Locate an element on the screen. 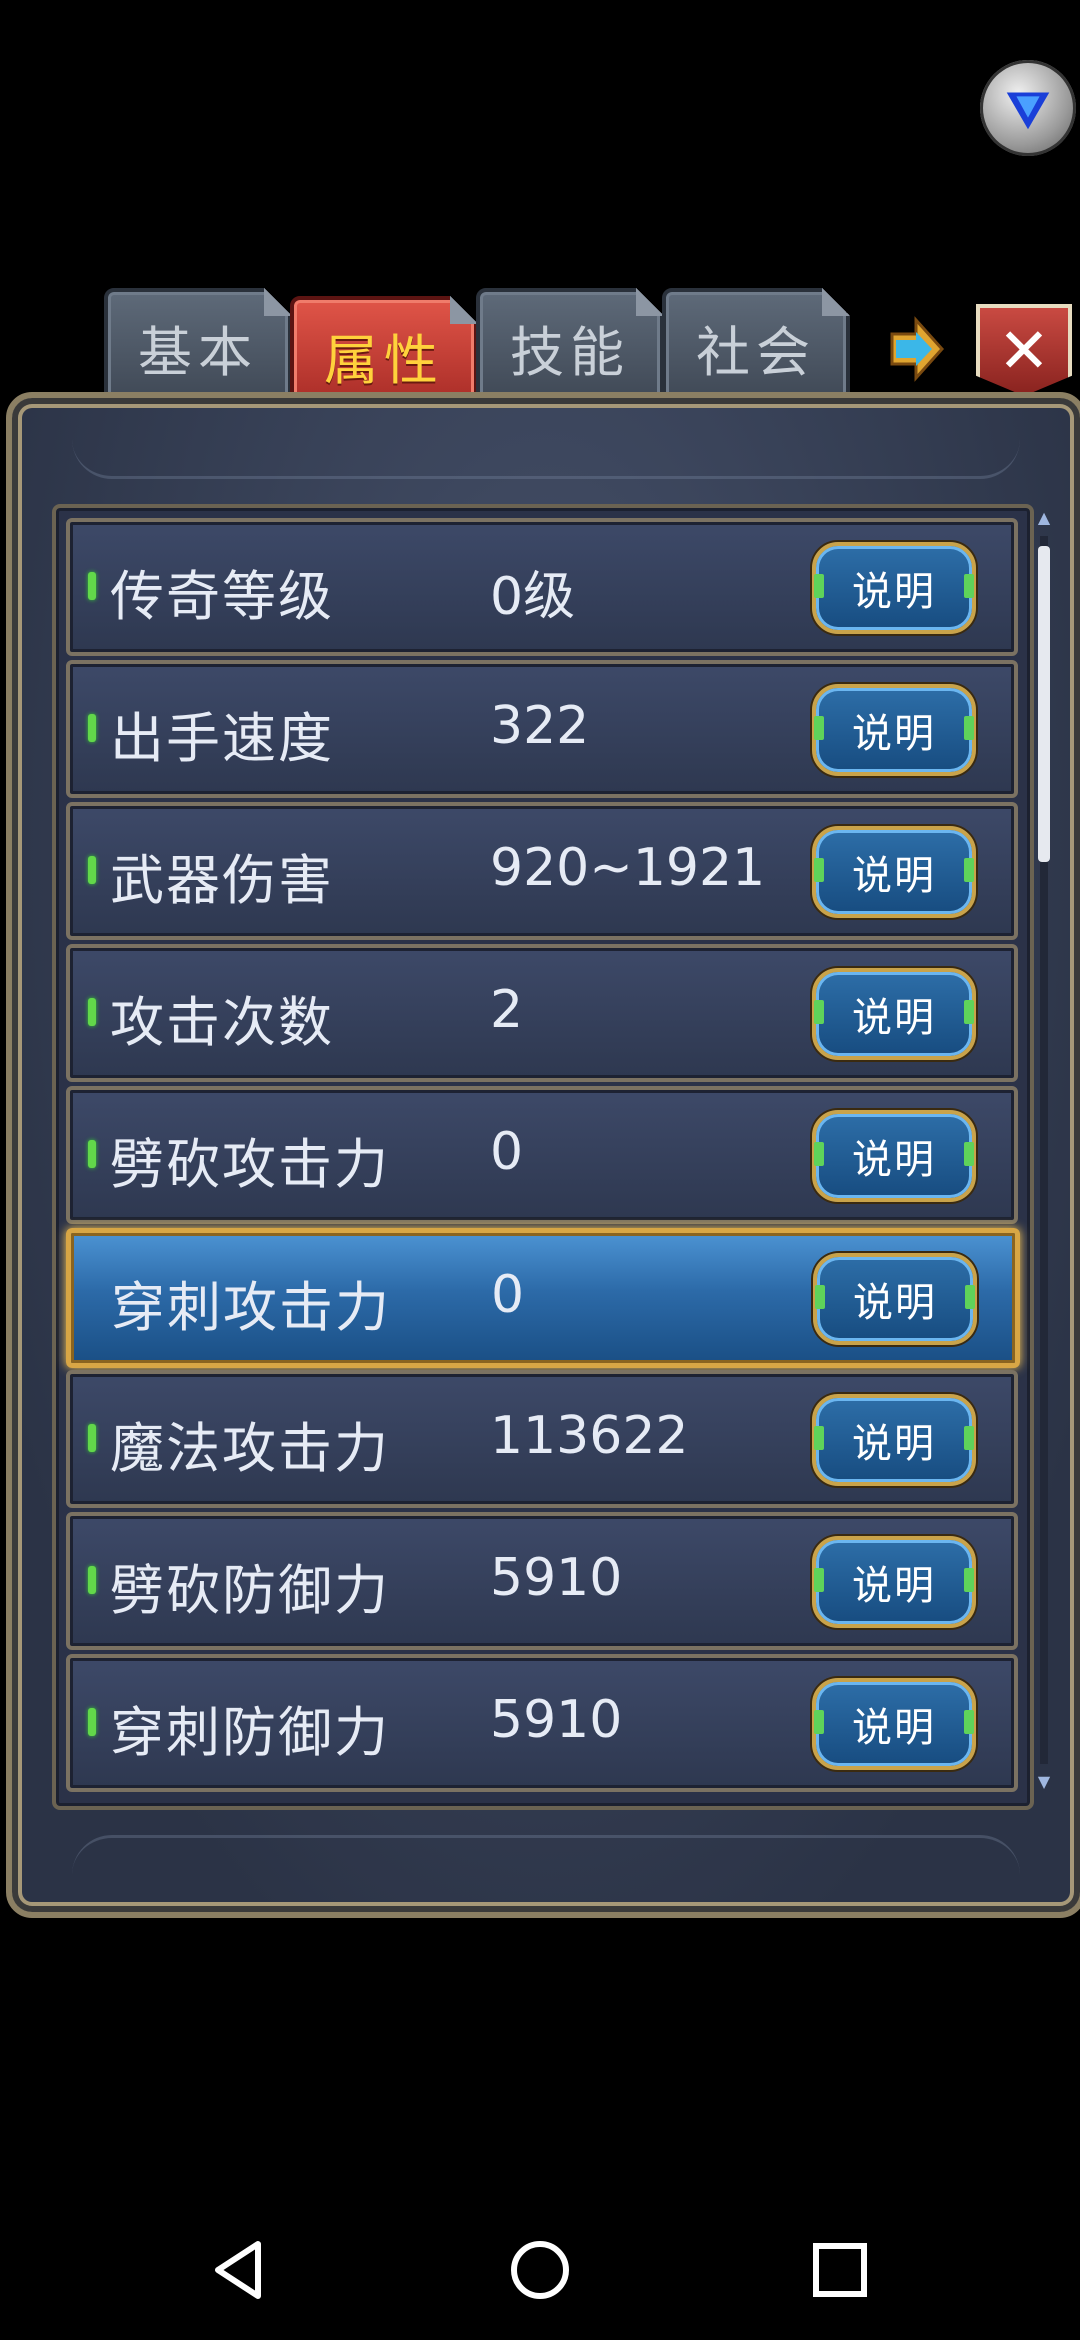 The image size is (1080, 2340). attribute-row-magic-attack: 魔法攻击力 113622 说明 is located at coordinates (542, 1439).